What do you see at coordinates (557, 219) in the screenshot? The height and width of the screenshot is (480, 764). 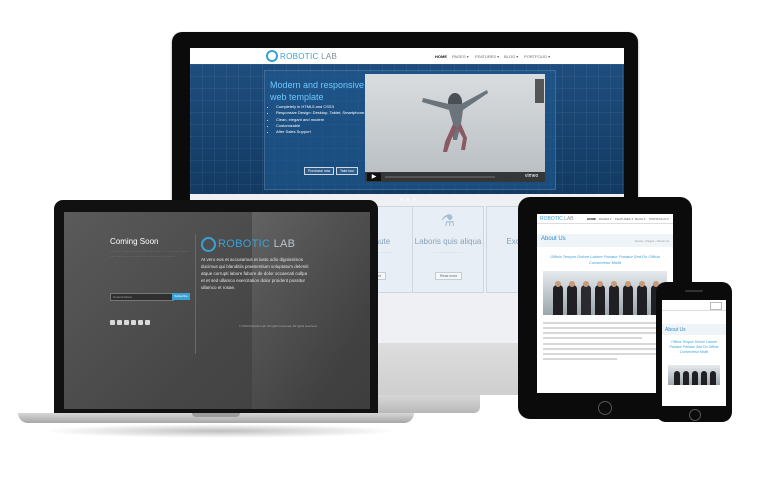 I see `ipad-logo: ROBOTIC LAB` at bounding box center [557, 219].